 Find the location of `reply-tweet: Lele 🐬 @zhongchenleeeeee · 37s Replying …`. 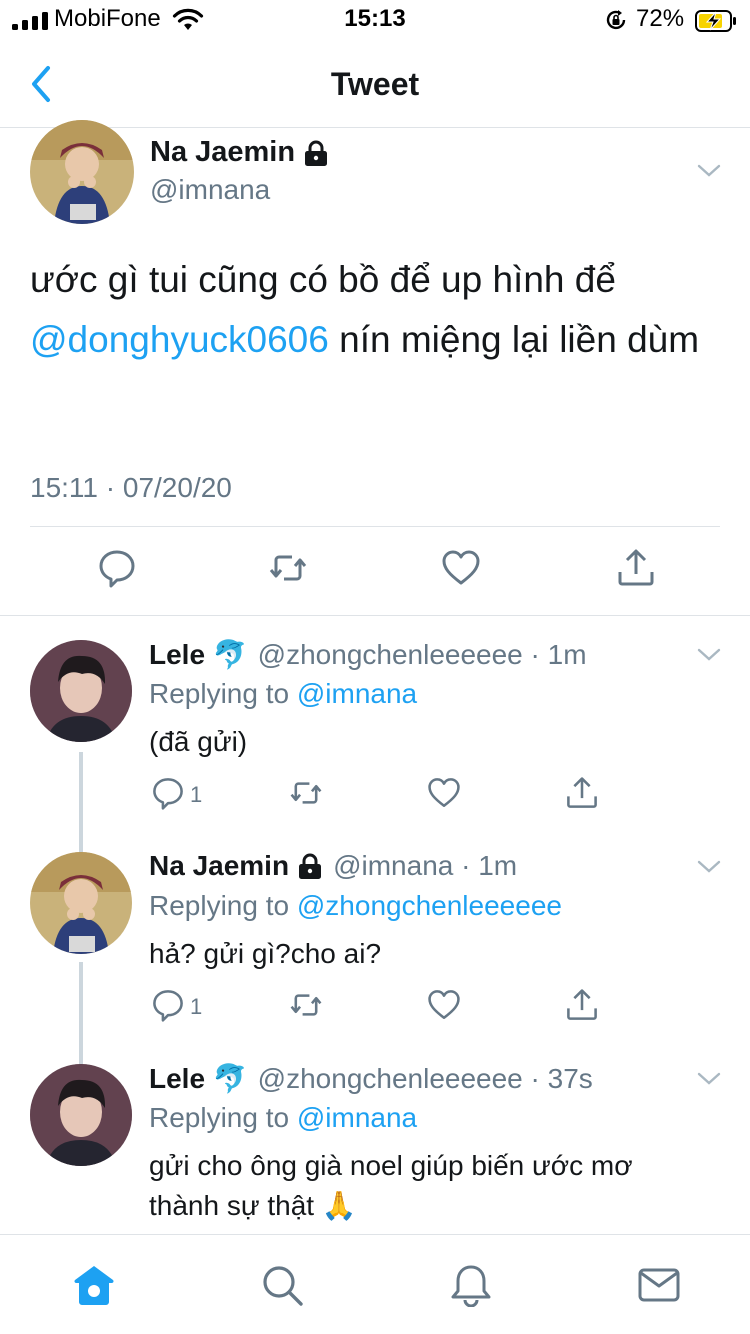

reply-tweet: Lele 🐬 @zhongchenleeeeee · 37s Replying … is located at coordinates (375, 1140).